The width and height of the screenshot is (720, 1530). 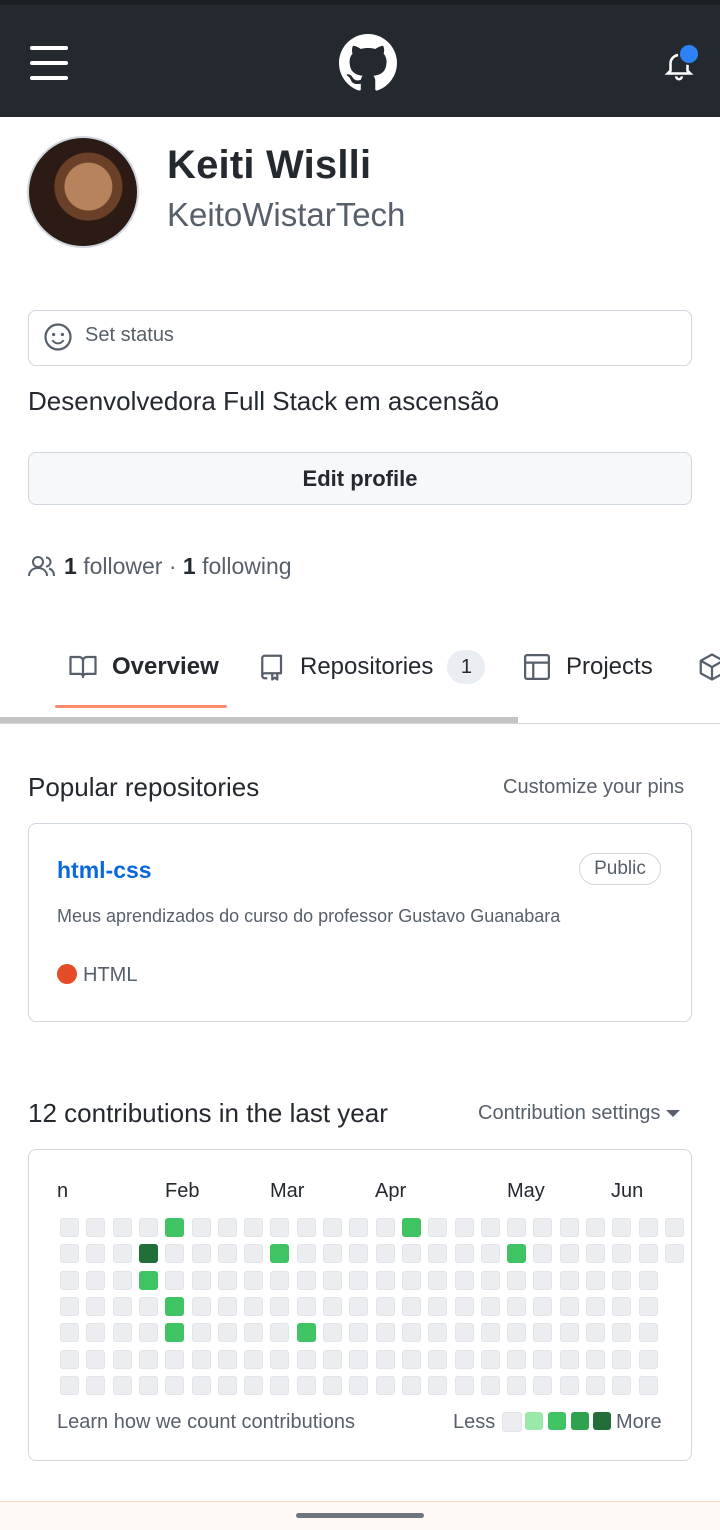 What do you see at coordinates (360, 338) in the screenshot?
I see `set-status-button: Set status` at bounding box center [360, 338].